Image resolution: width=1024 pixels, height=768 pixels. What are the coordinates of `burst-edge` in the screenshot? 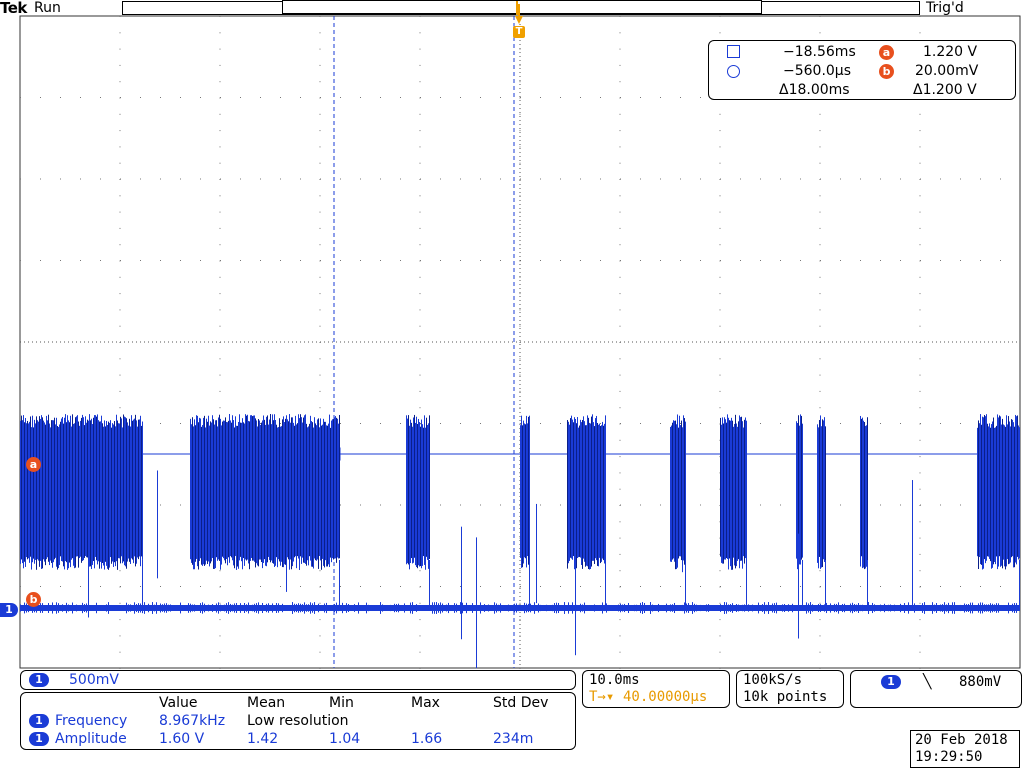 It's located at (605, 583).